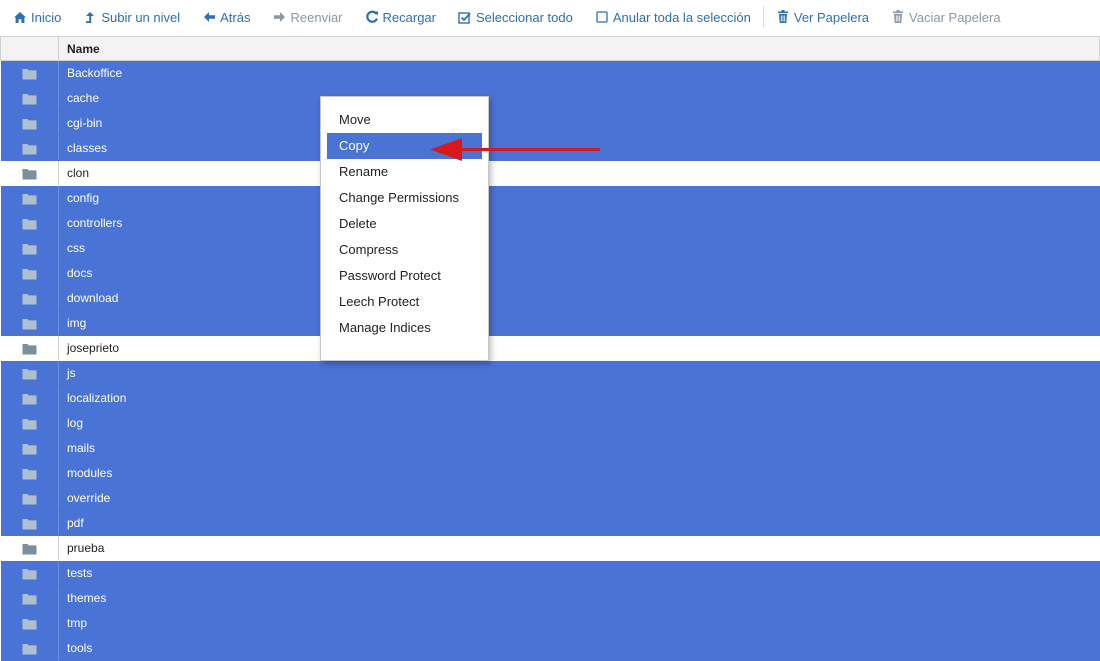 This screenshot has width=1100, height=661. I want to click on row-name: pdf, so click(579, 523).